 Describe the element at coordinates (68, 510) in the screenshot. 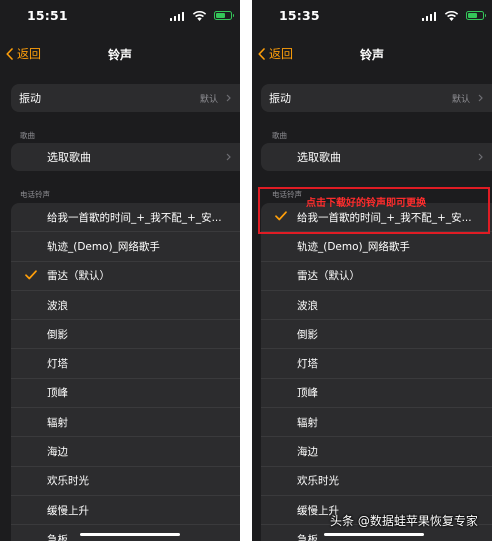

I see `ringtone-label: 缓慢上升` at that location.